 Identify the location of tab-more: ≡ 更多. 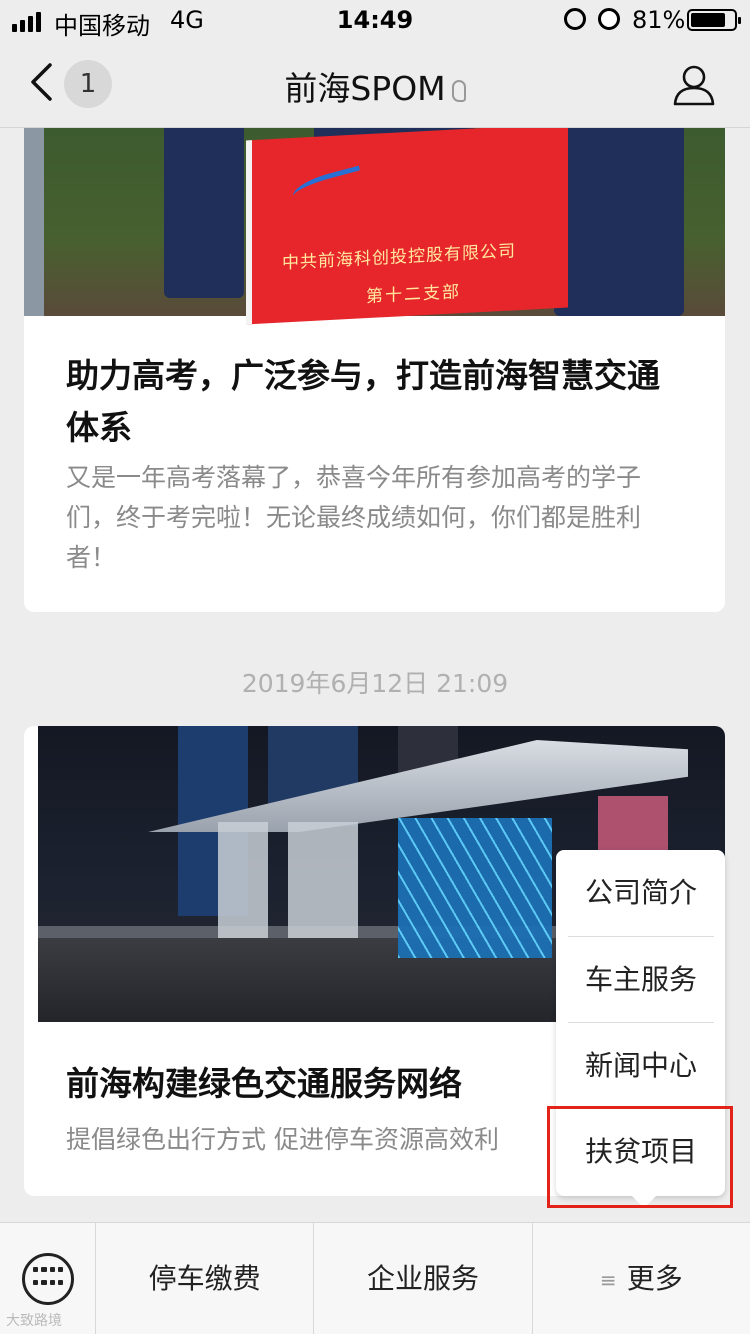
(641, 1278).